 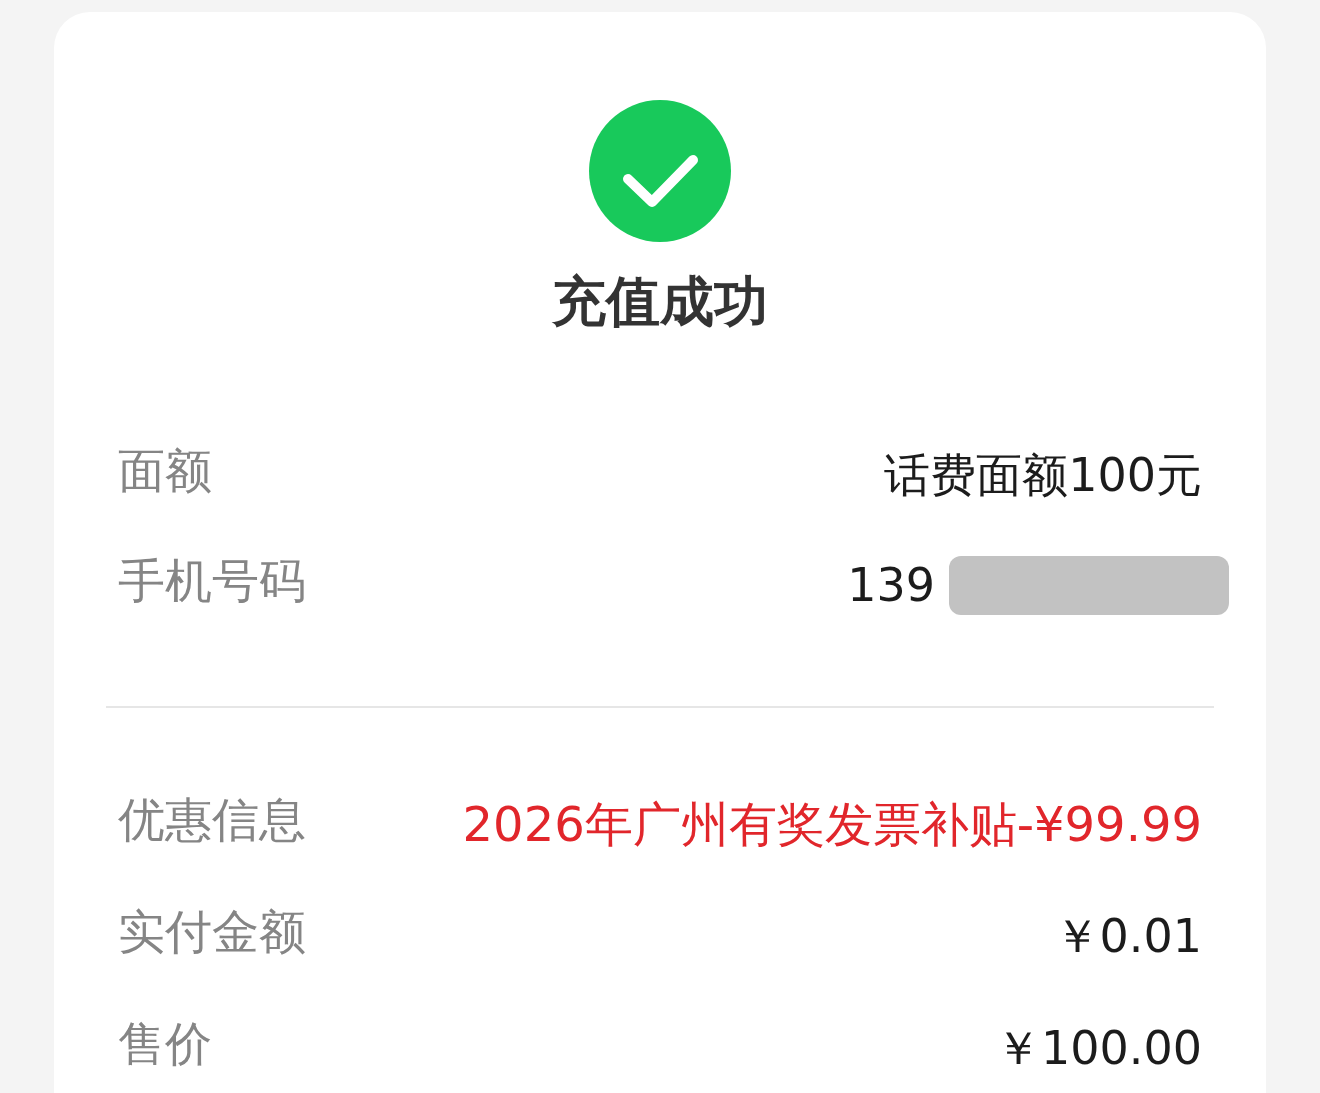 I want to click on field-value: 话费面额100元, so click(x=1043, y=475).